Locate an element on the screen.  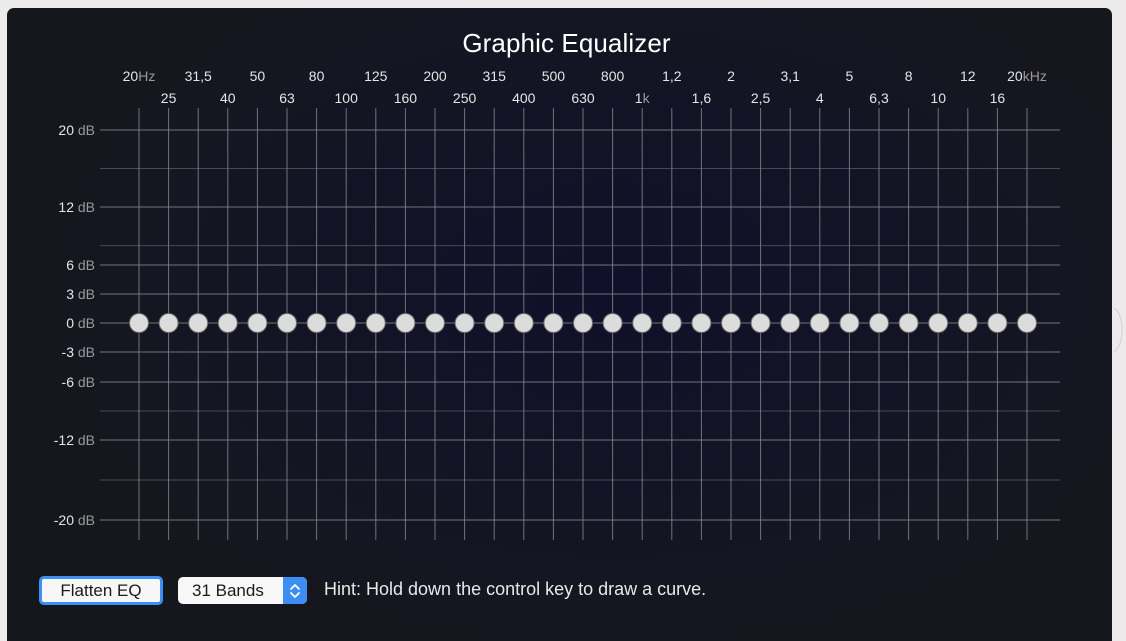
db-label: -3 dB is located at coordinates (78, 352).